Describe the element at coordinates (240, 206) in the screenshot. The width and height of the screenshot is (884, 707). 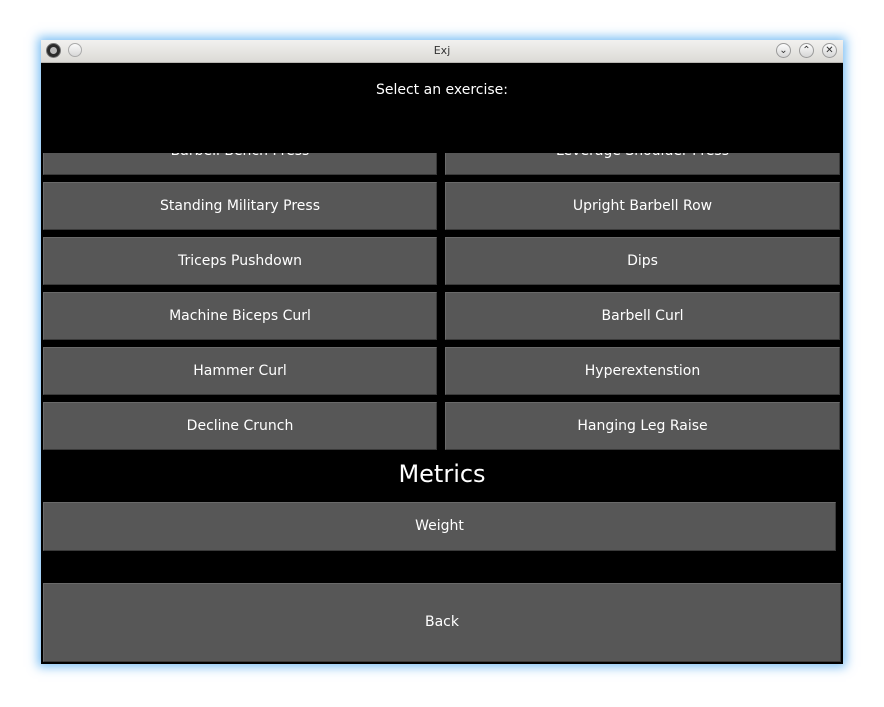
I see `exercise-button: Standing Military Press` at that location.